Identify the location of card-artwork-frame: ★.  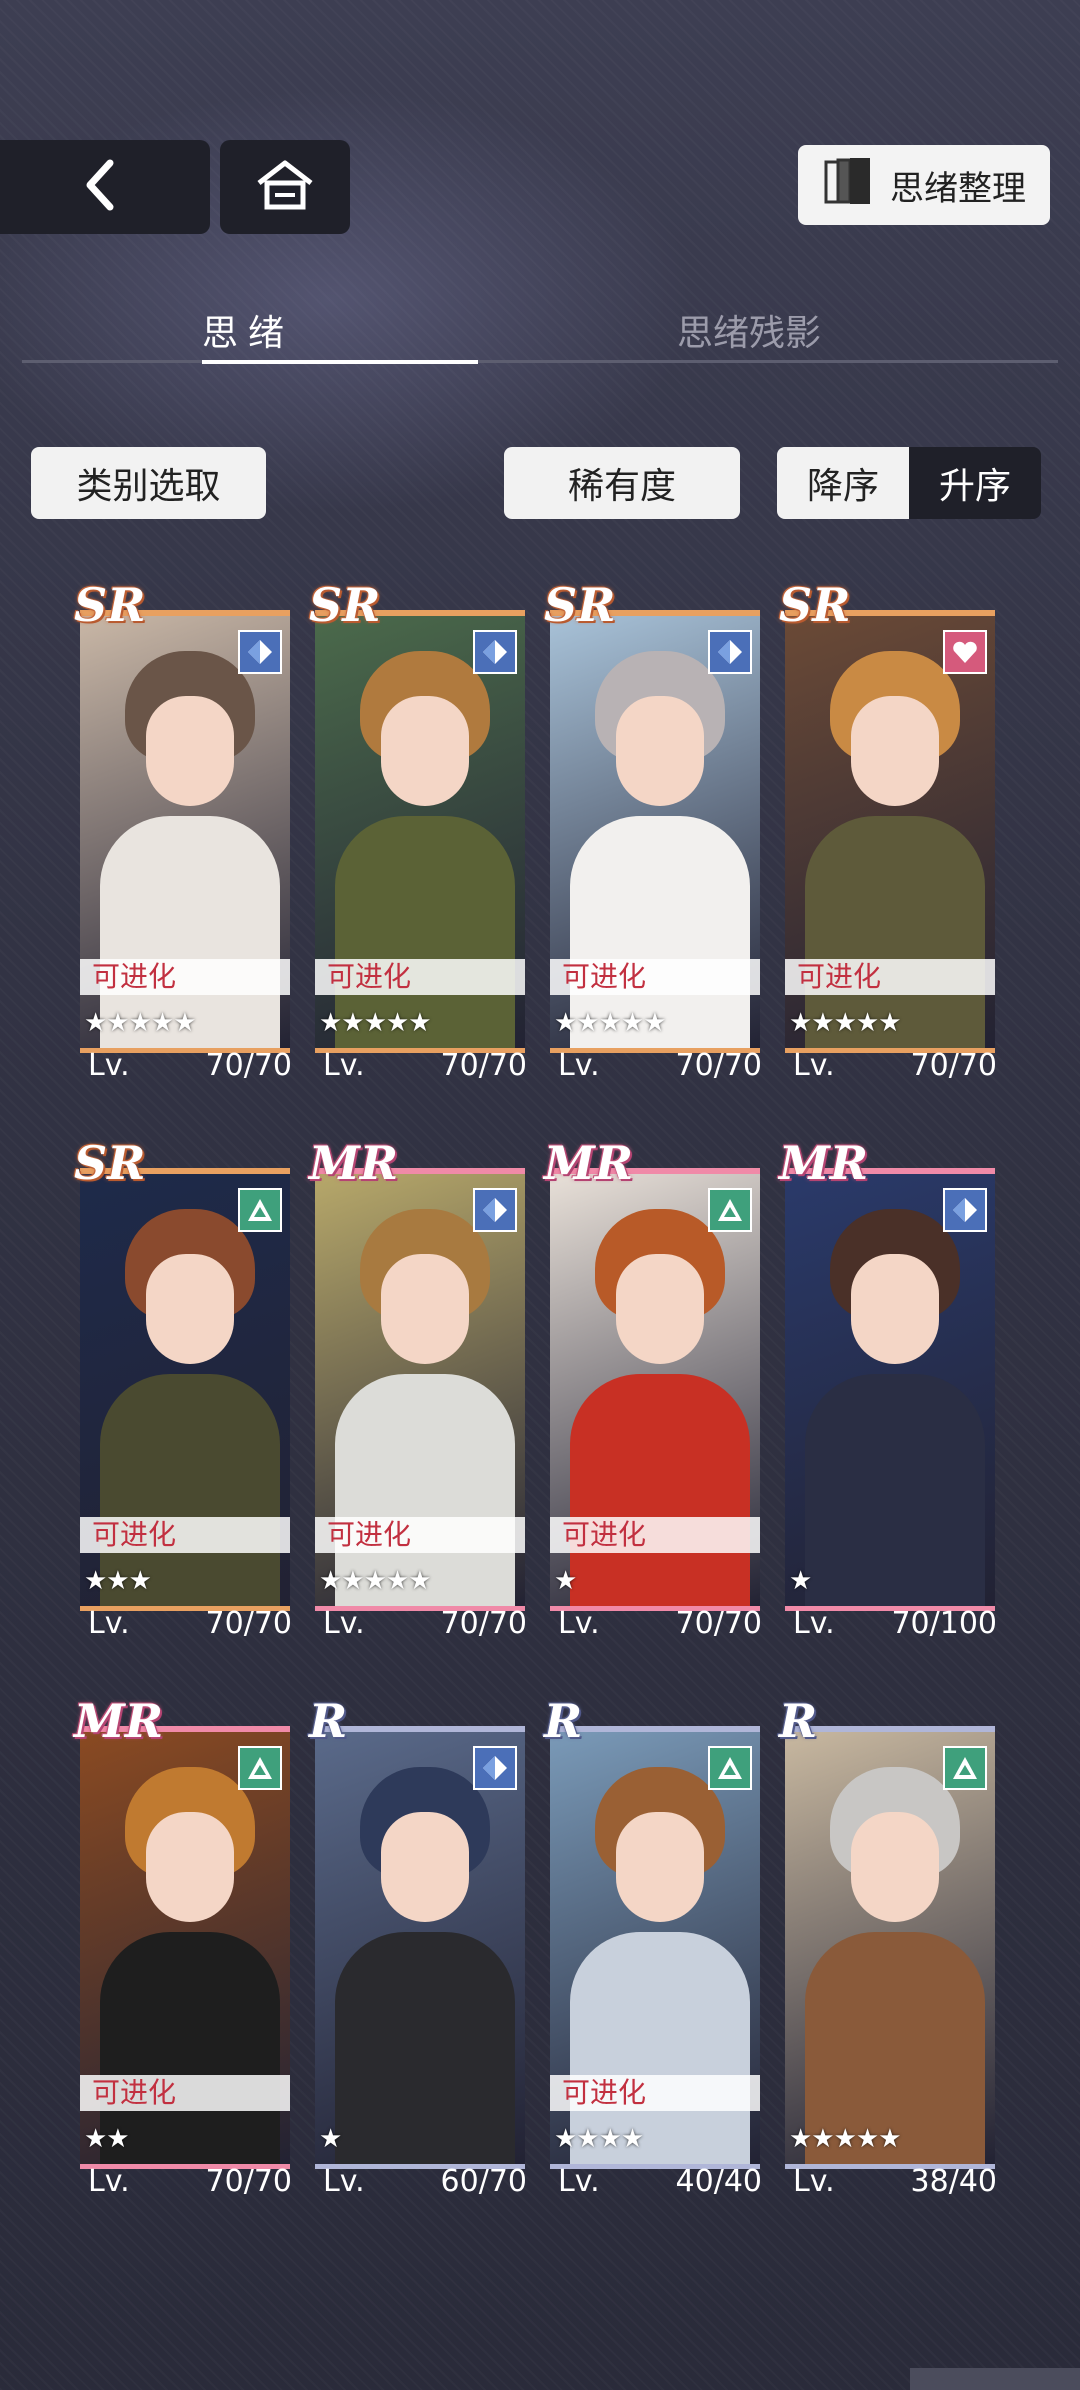
(890, 1389).